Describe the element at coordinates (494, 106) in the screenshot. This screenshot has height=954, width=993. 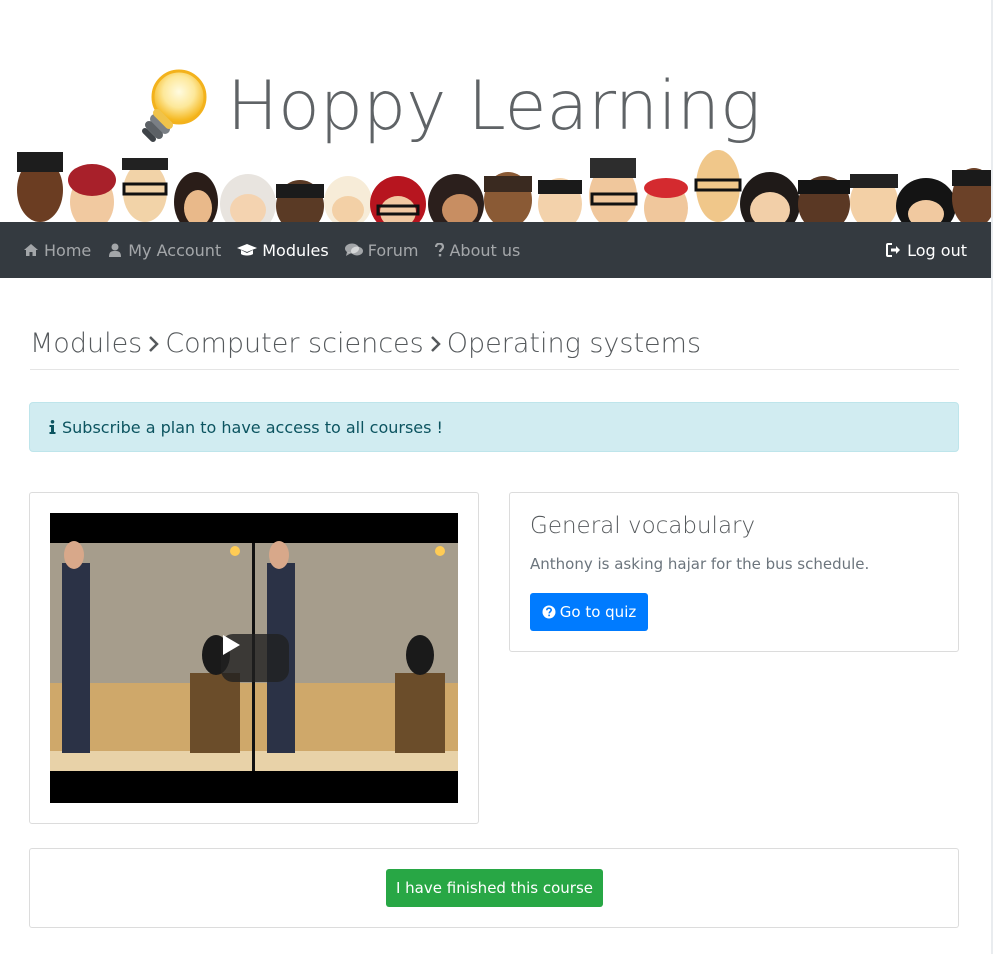
I see `site-title: Hoppy Learning` at that location.